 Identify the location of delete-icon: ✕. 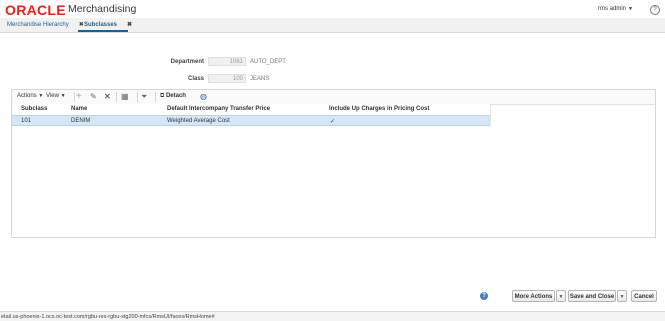
(107, 97).